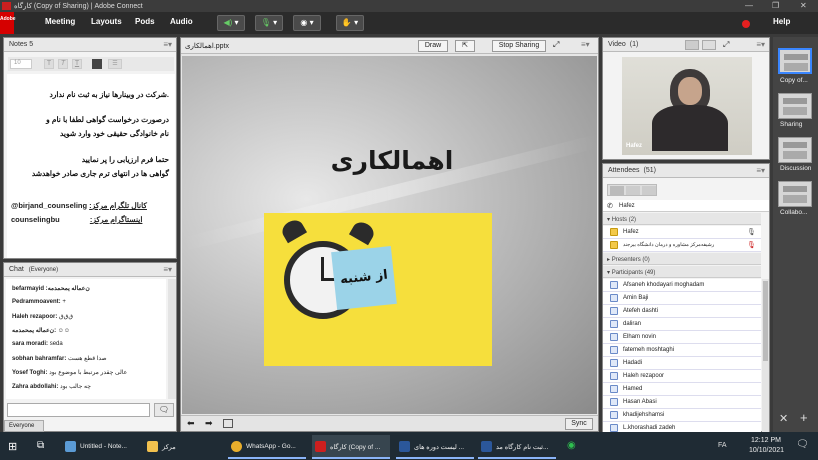  Describe the element at coordinates (682, 389) in the screenshot. I see `attendee-row: Hamed` at that location.